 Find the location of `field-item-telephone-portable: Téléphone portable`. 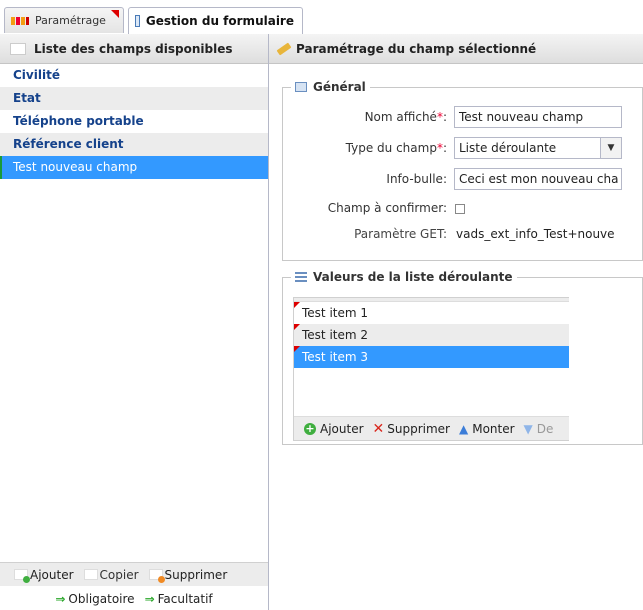

field-item-telephone-portable: Téléphone portable is located at coordinates (134, 121).